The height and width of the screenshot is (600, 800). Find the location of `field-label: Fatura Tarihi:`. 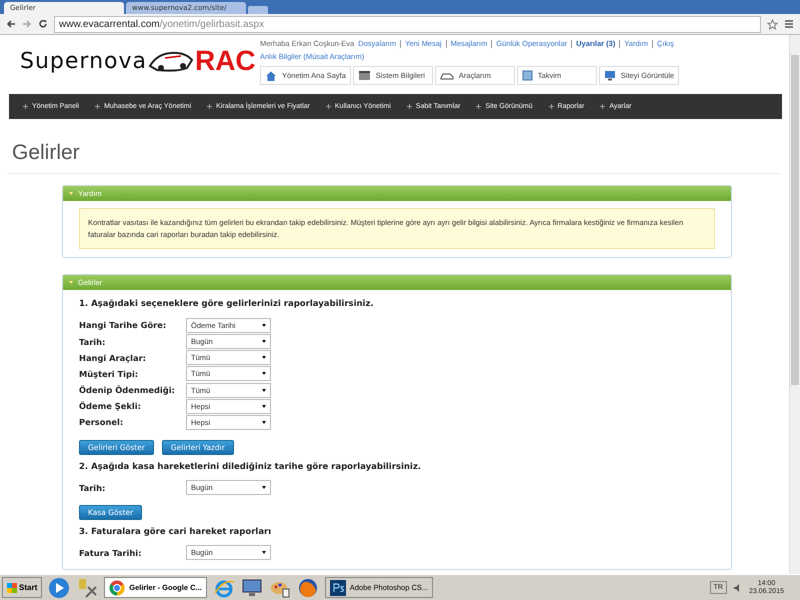

field-label: Fatura Tarihi: is located at coordinates (110, 553).